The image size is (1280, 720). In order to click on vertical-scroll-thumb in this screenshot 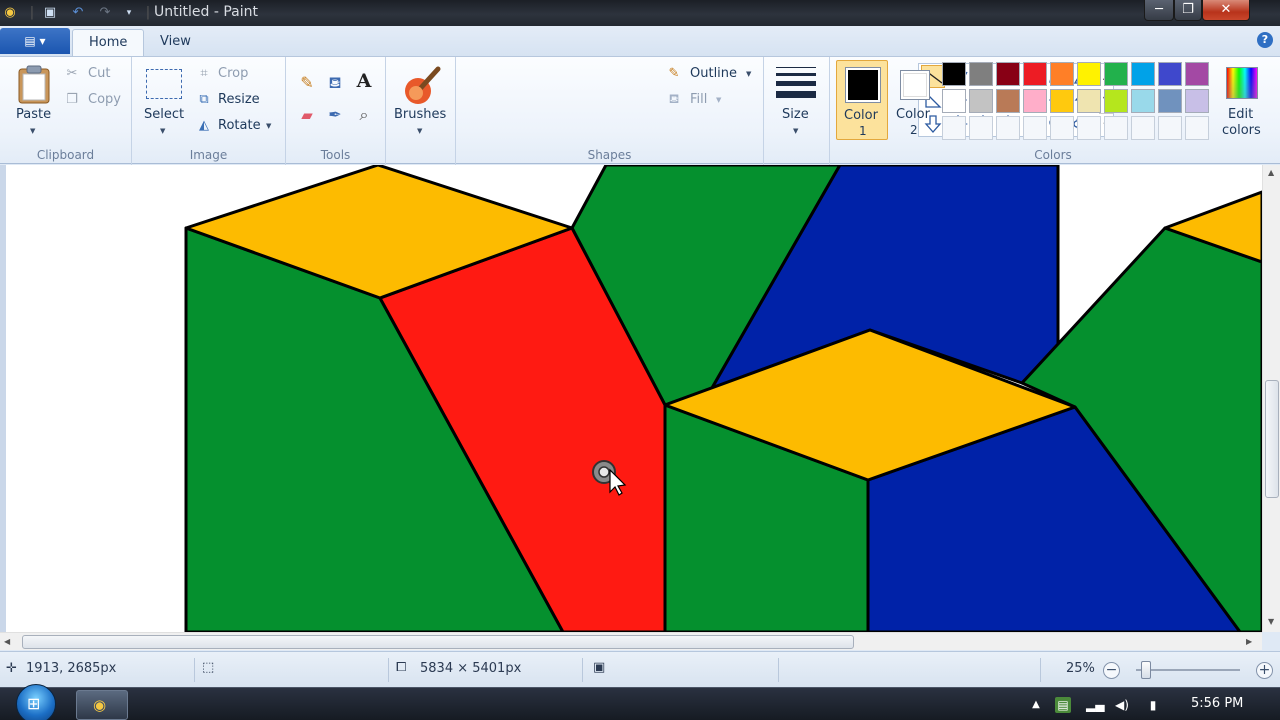, I will do `click(1272, 439)`.